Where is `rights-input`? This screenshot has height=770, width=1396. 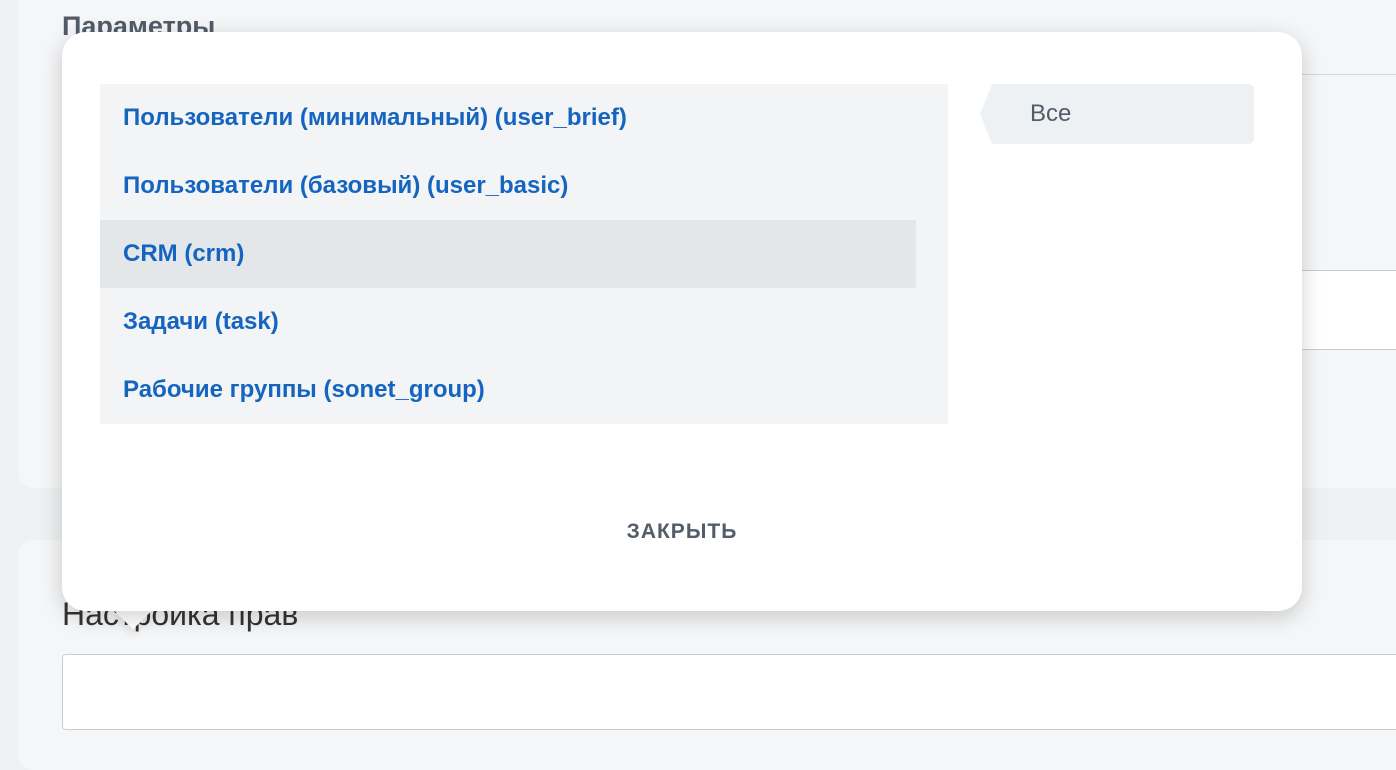 rights-input is located at coordinates (729, 692).